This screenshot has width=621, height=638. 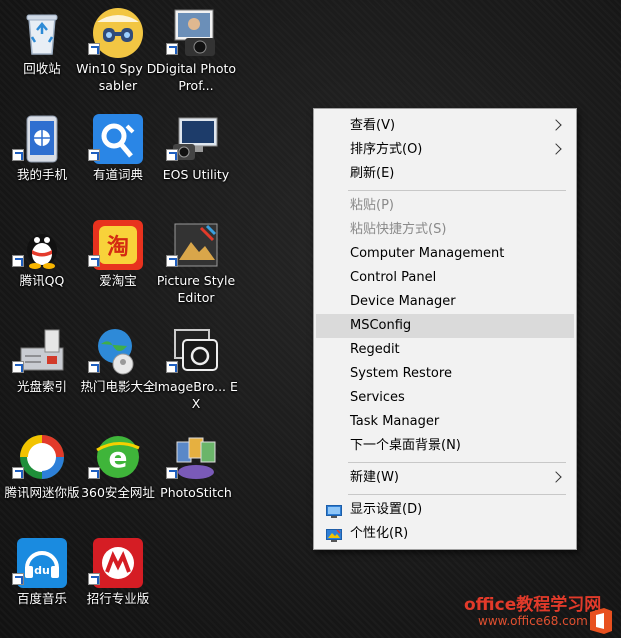 I want to click on svg-text: du, so click(x=42, y=570).